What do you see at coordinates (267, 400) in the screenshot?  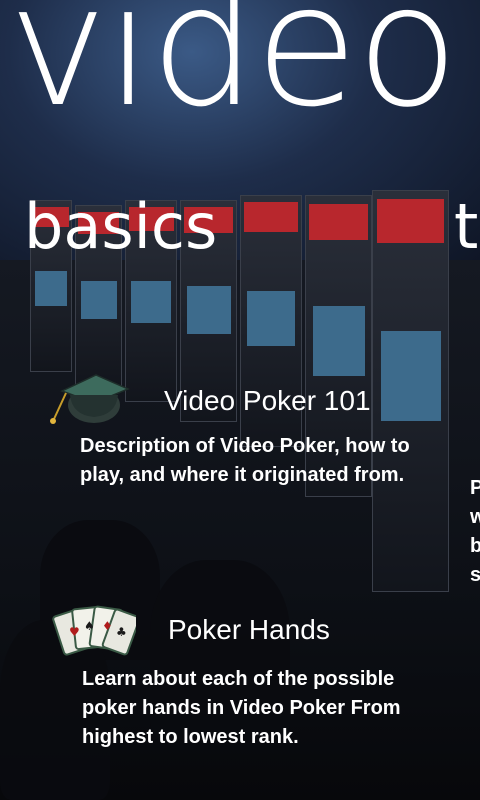 I see `list-item-title: Video Poker 101` at bounding box center [267, 400].